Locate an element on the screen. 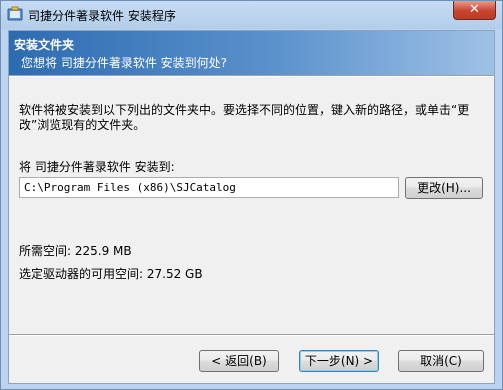  install-folder-label: 将 司捷分件著录软件 安装到: is located at coordinates (97, 167).